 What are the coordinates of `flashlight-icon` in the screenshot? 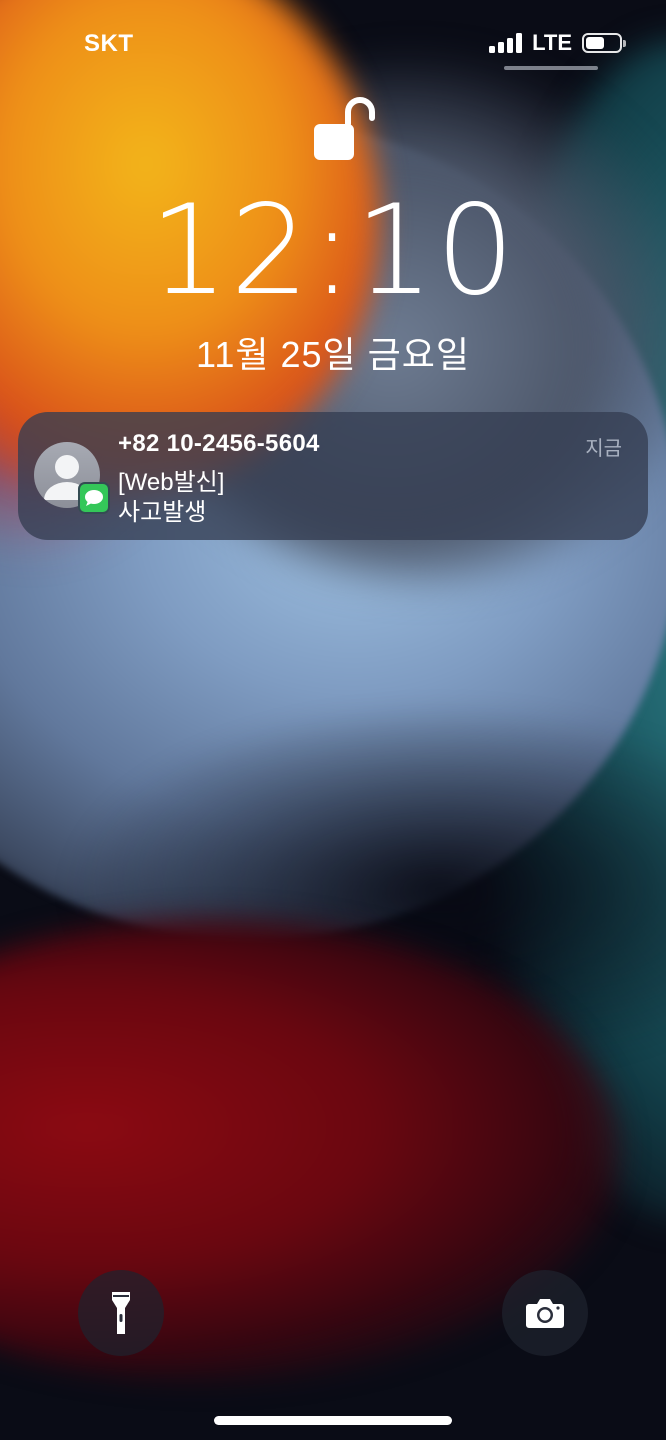 It's located at (121, 1313).